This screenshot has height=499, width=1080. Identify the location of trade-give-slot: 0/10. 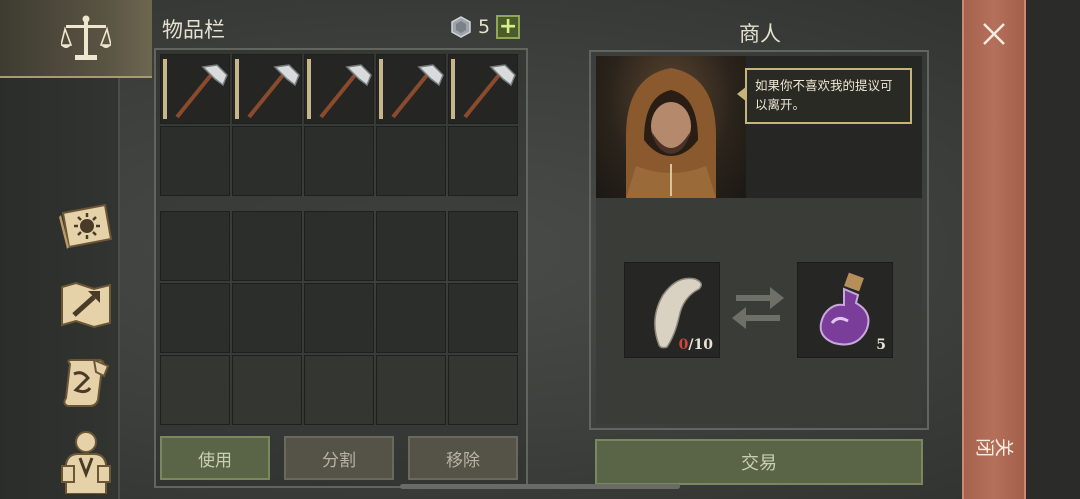
(672, 310).